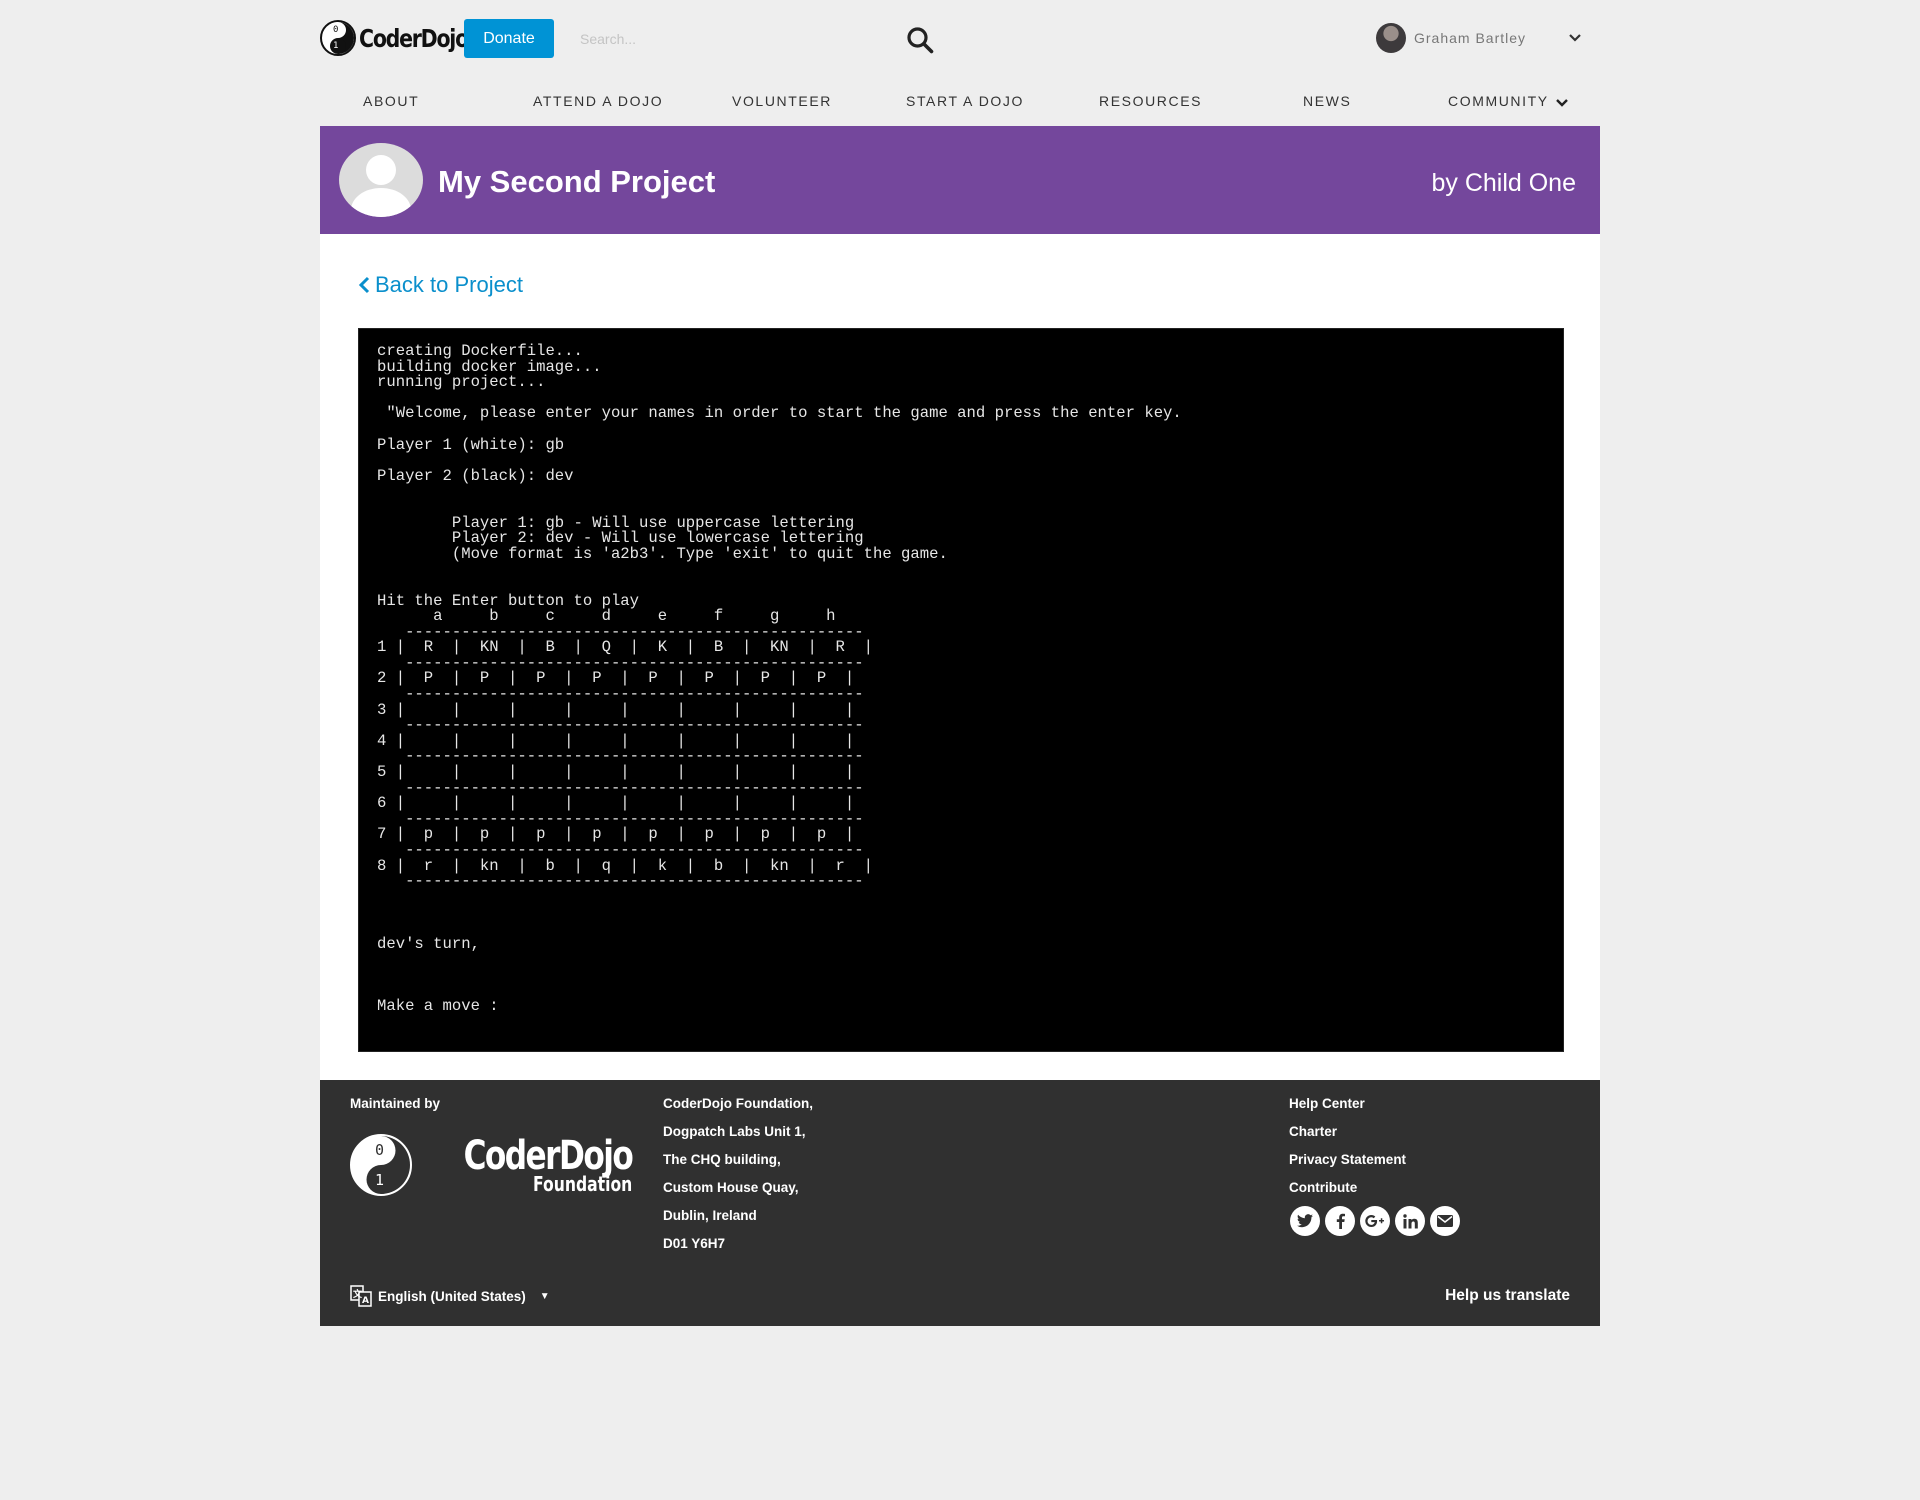 The width and height of the screenshot is (1920, 1500). I want to click on caret-down-icon: ▼, so click(544, 1296).